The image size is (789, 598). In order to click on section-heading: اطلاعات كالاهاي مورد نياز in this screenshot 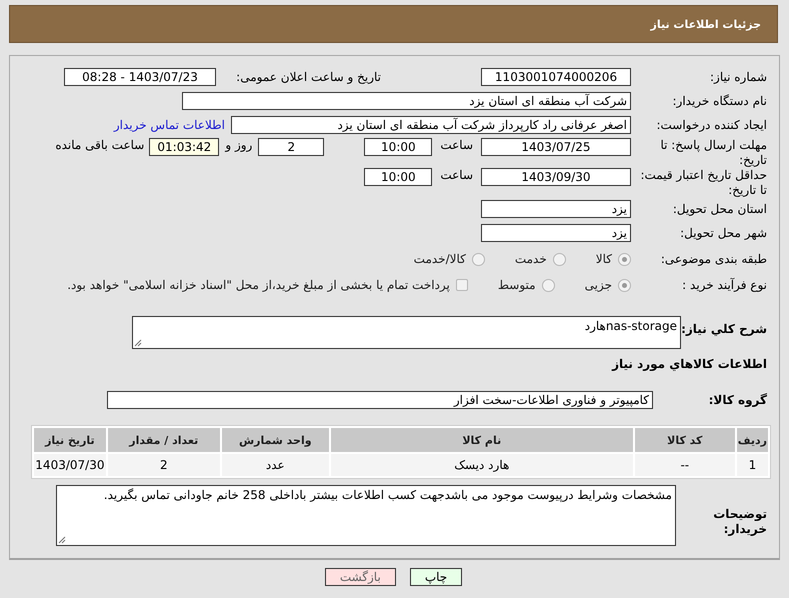, I will do `click(689, 364)`.